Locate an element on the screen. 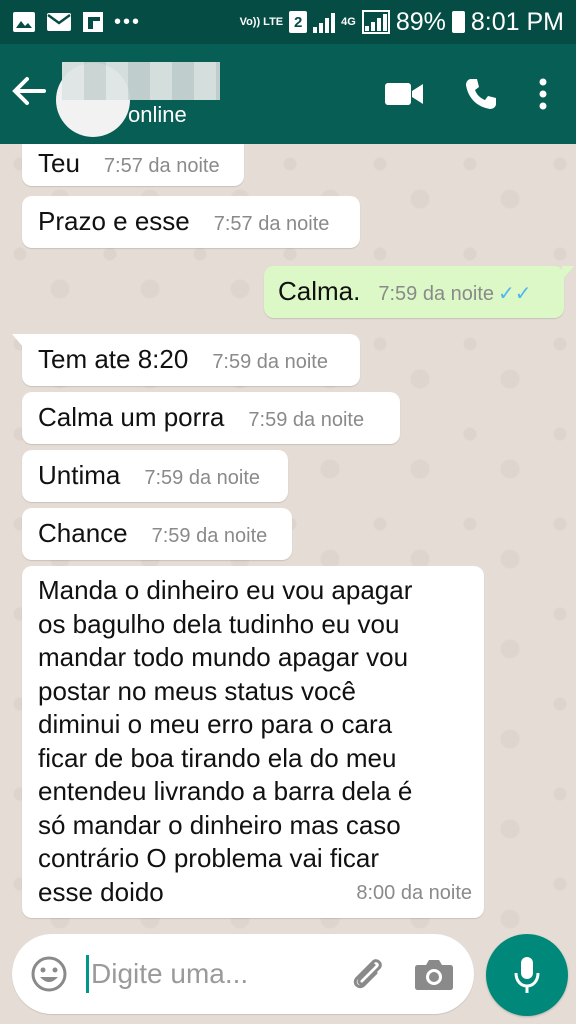 Image resolution: width=576 pixels, height=1024 pixels. message-incoming: Chance 7:59 da noite is located at coordinates (157, 534).